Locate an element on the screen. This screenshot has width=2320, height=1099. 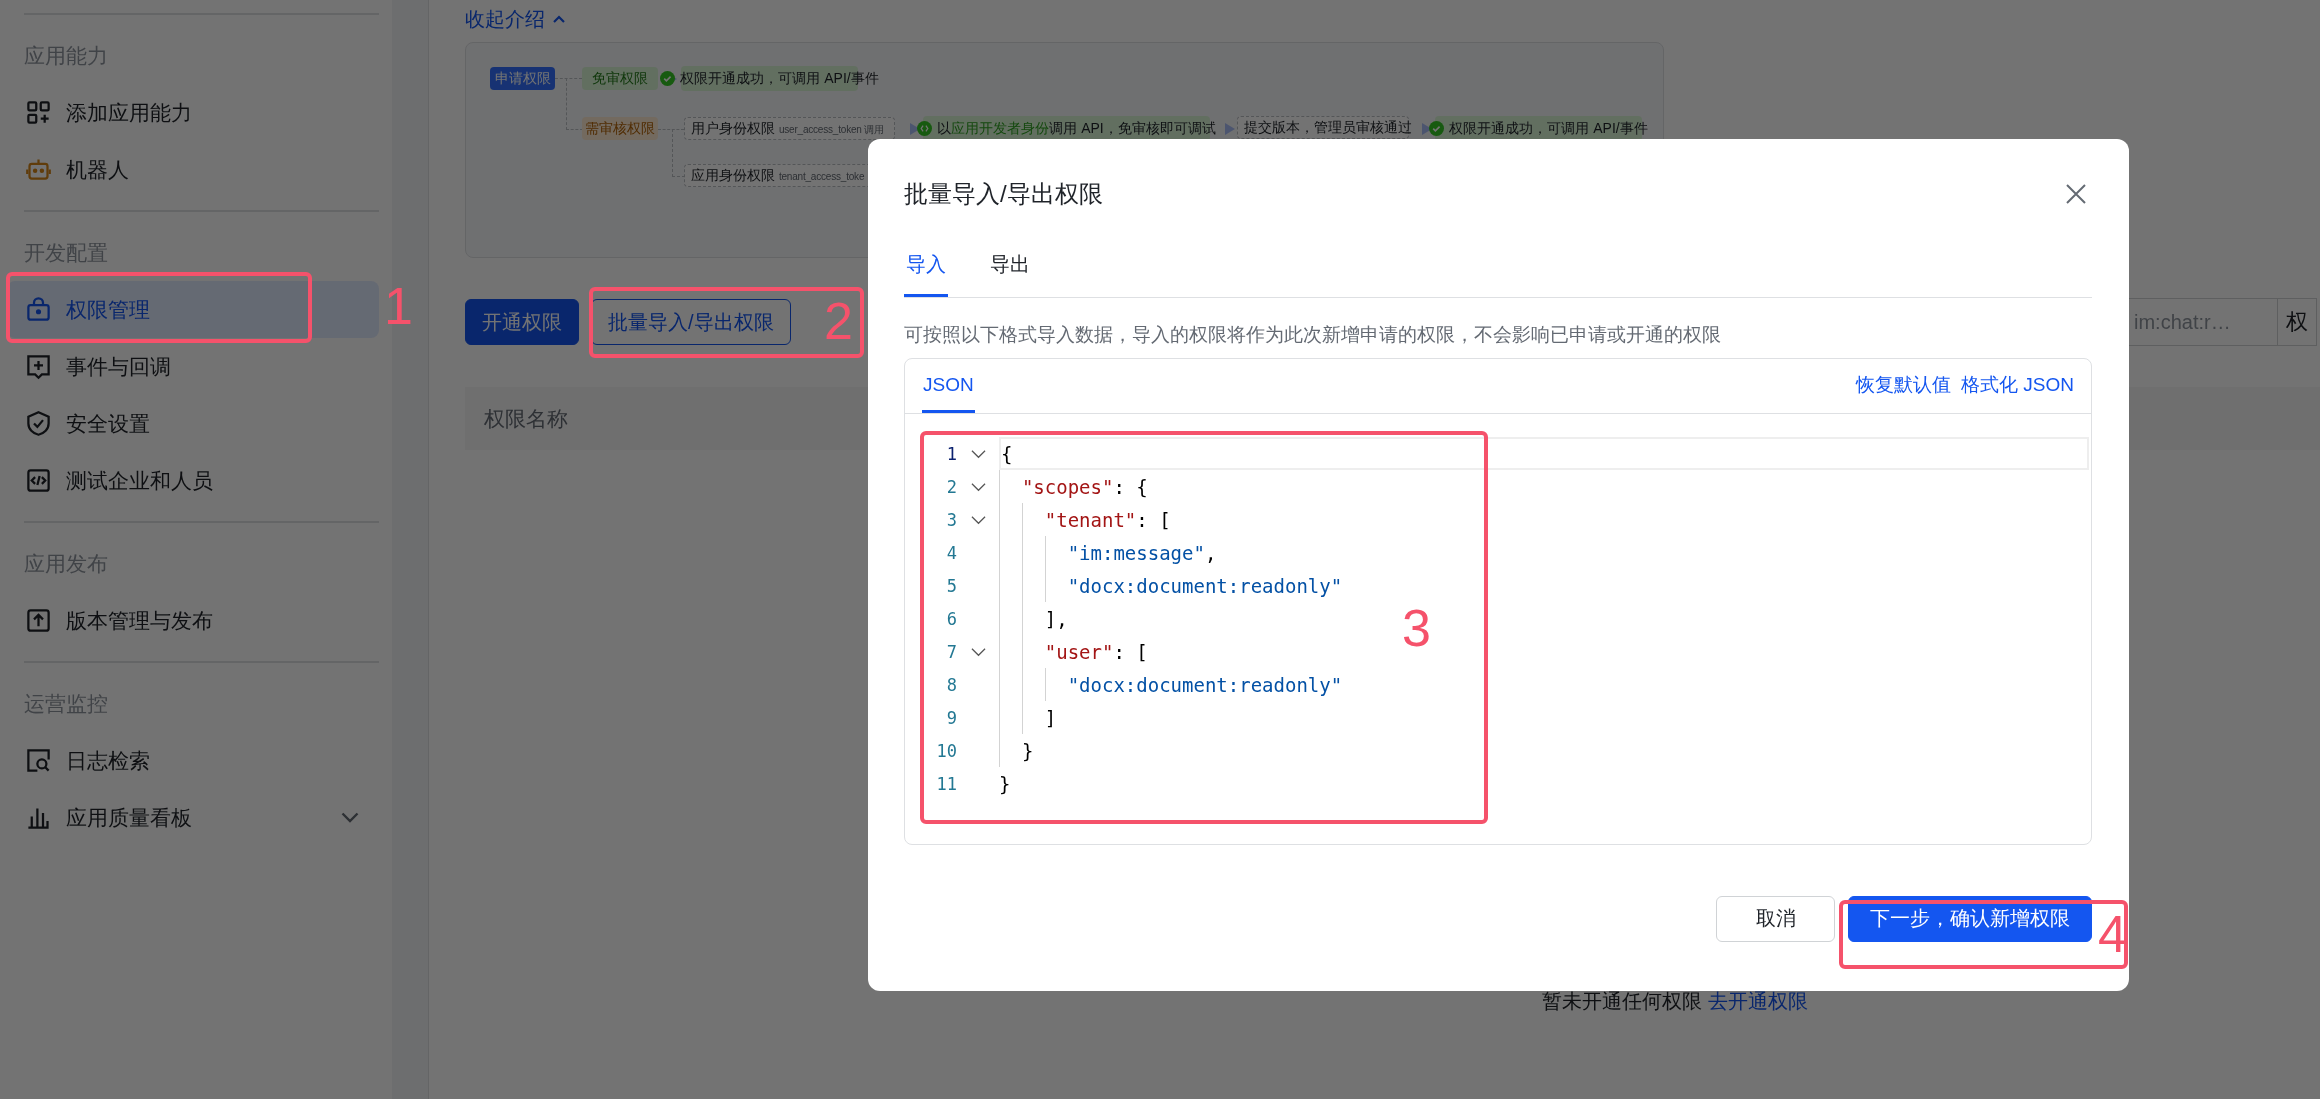
annotation-number: 3 is located at coordinates (1416, 628).